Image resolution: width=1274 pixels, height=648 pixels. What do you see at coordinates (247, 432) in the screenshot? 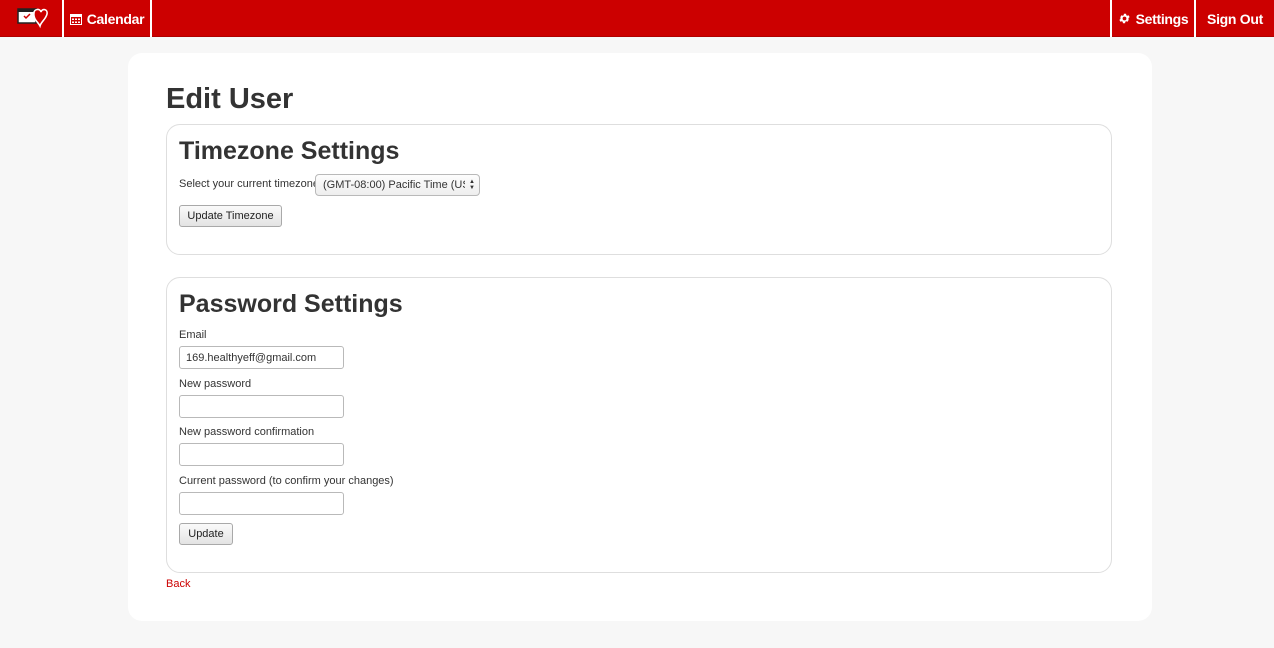
I see `confirm-password-label: New password confirmation` at bounding box center [247, 432].